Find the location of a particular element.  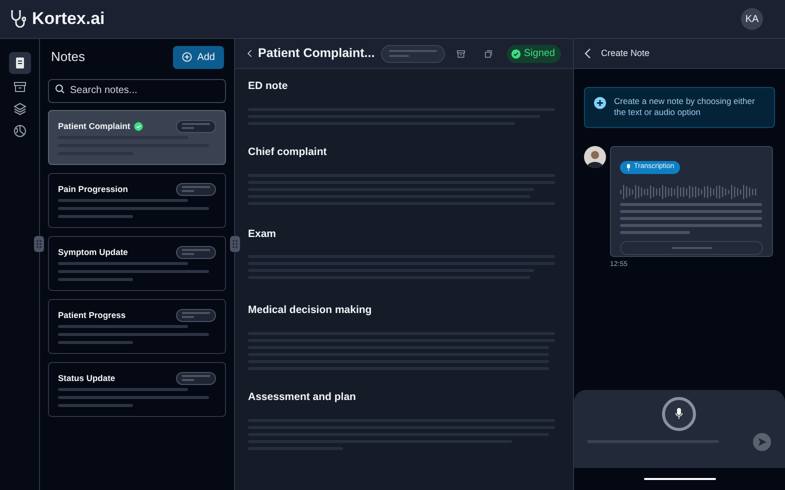

chart-icon is located at coordinates (19, 131).